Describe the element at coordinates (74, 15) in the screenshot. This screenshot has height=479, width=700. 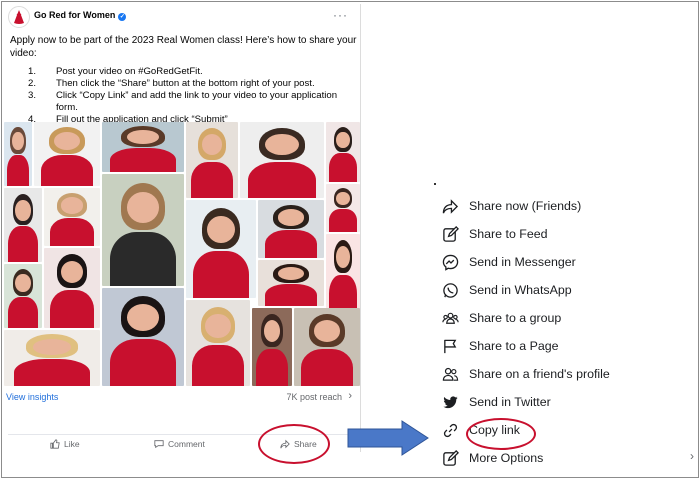
I see `page-name-text: Go Red for Women` at that location.